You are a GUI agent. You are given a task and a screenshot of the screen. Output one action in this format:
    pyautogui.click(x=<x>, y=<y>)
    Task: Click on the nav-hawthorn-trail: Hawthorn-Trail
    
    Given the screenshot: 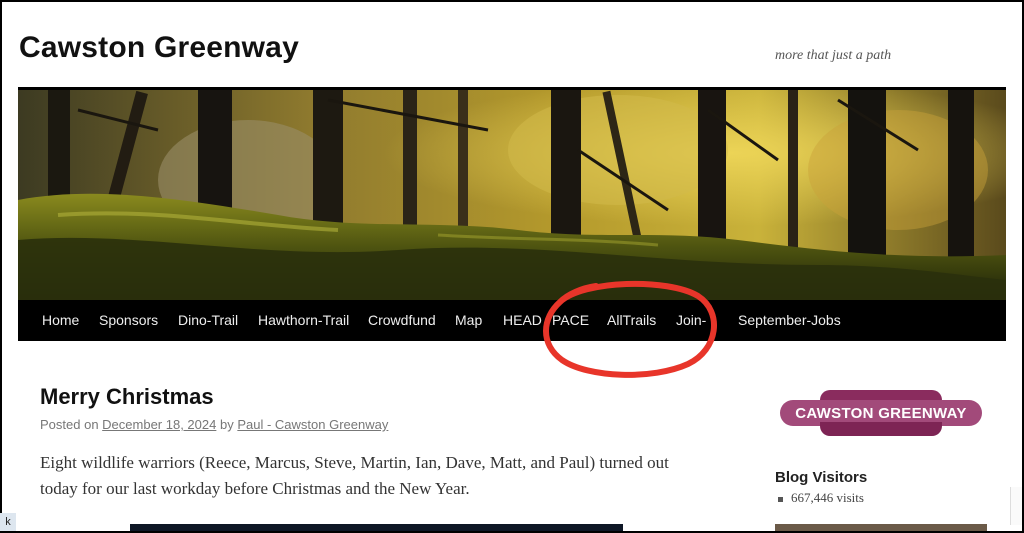 What is the action you would take?
    pyautogui.click(x=303, y=320)
    